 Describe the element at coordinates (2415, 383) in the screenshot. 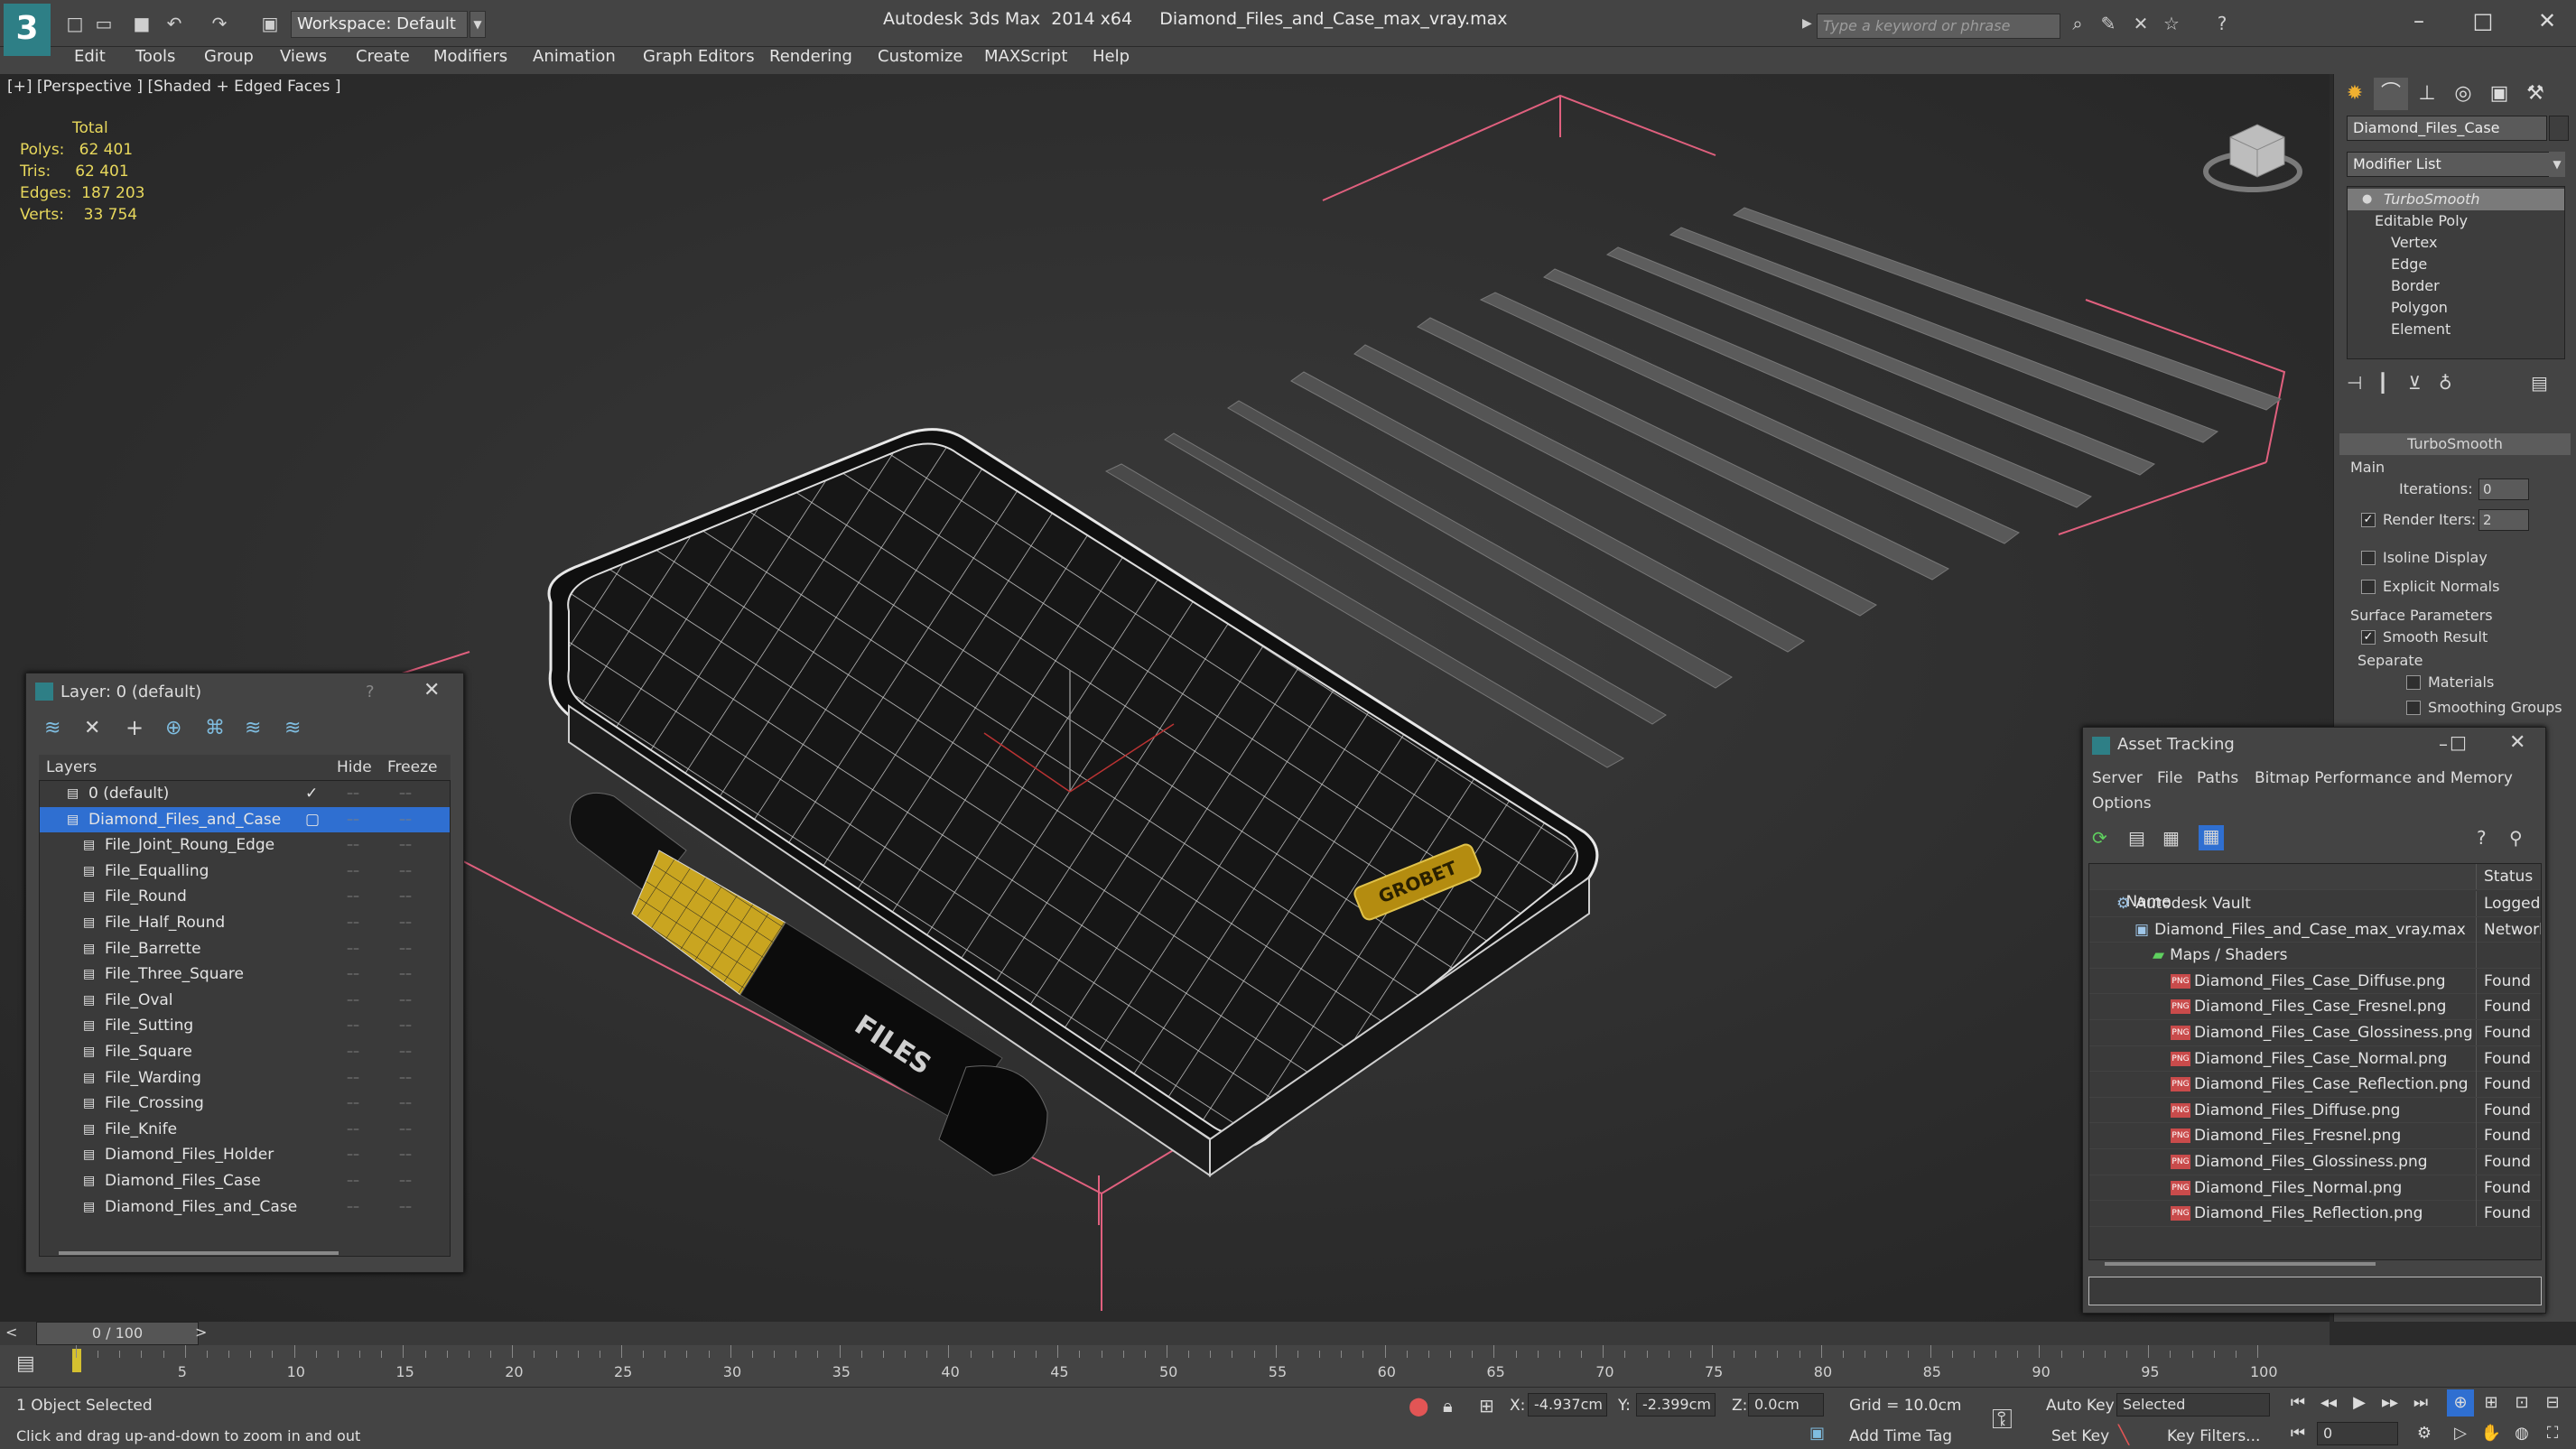

I see `make-unique-icon: ⊻` at that location.